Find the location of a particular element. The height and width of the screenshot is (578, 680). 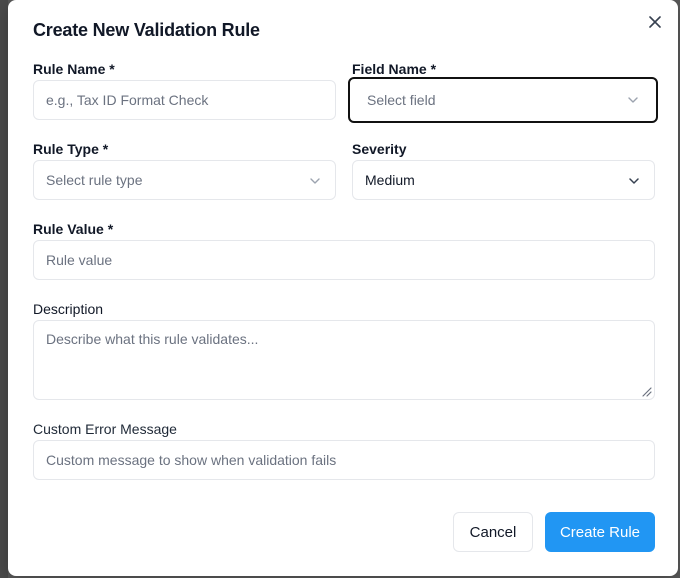

description-label: Description is located at coordinates (68, 309).